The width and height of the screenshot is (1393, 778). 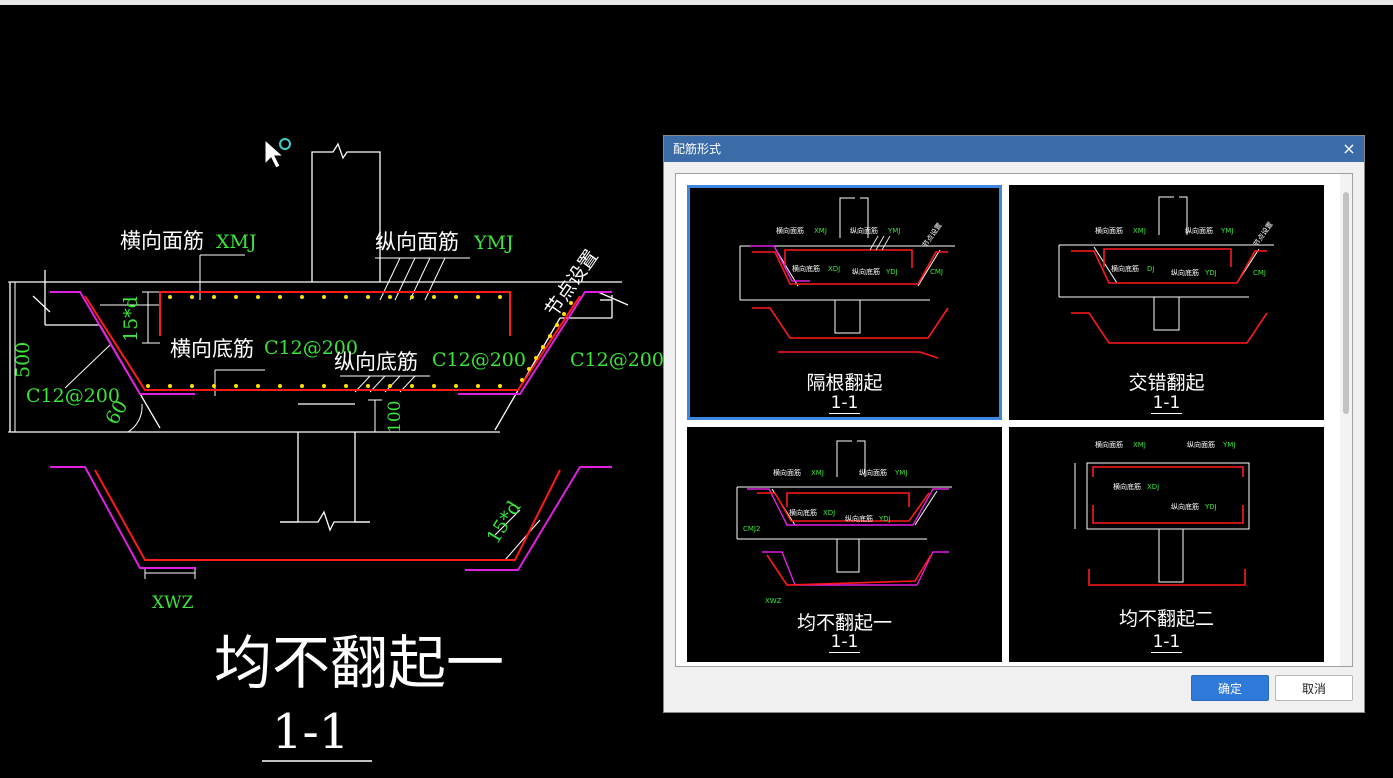 I want to click on scrollbar-thumb, so click(x=1346, y=303).